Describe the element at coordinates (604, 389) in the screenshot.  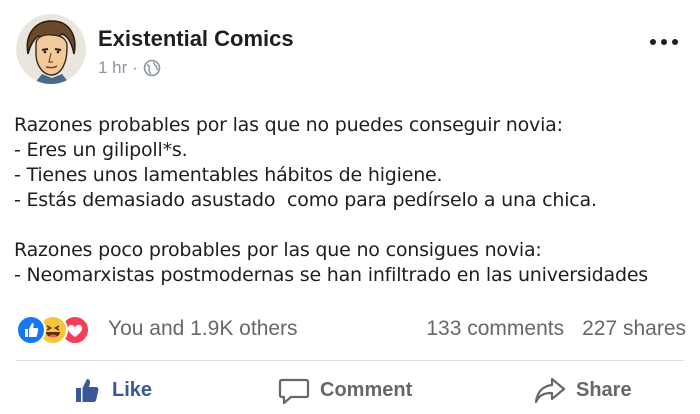
I see `share-label: Share` at that location.